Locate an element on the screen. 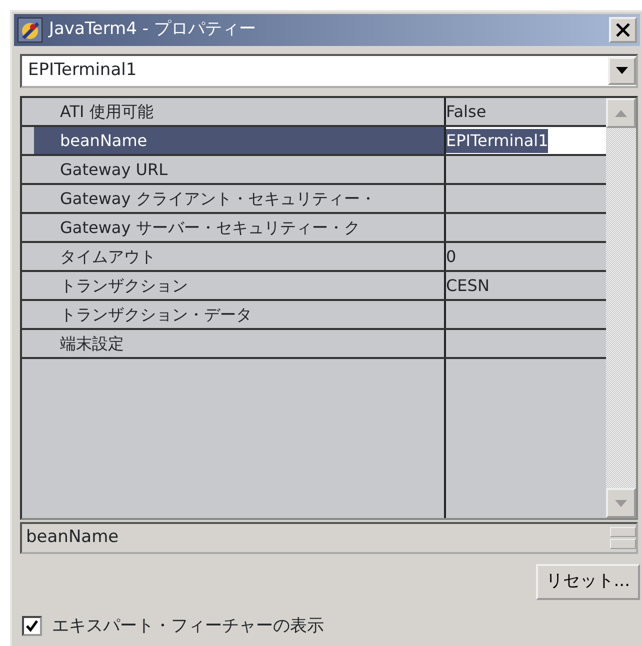  property-name: Gateway クライアント・セキュリティー・ is located at coordinates (240, 198).